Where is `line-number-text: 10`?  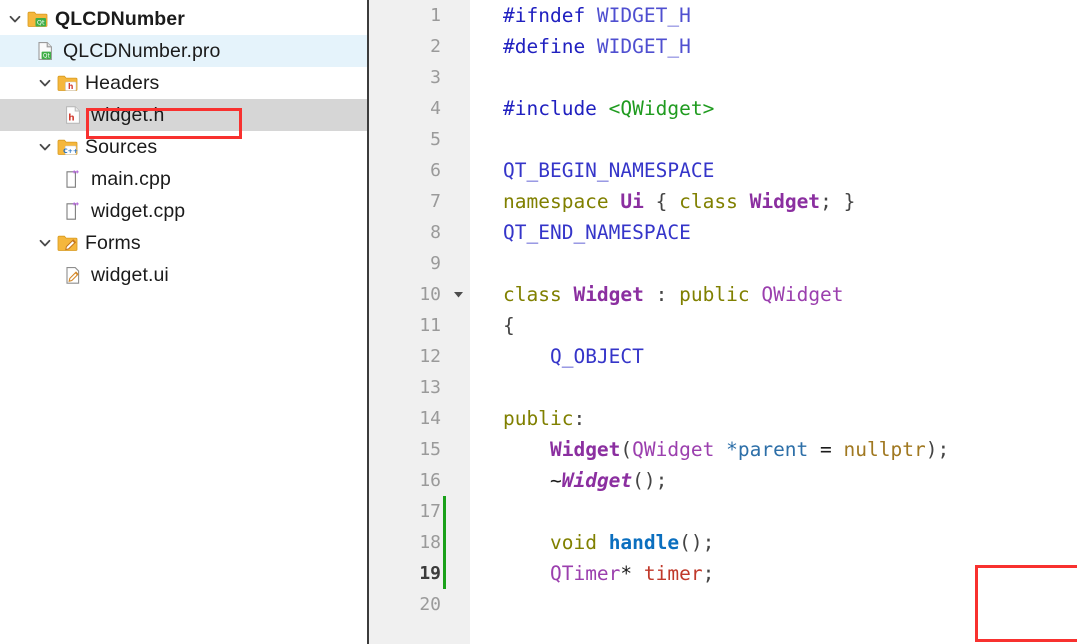
line-number-text: 10 is located at coordinates (430, 294).